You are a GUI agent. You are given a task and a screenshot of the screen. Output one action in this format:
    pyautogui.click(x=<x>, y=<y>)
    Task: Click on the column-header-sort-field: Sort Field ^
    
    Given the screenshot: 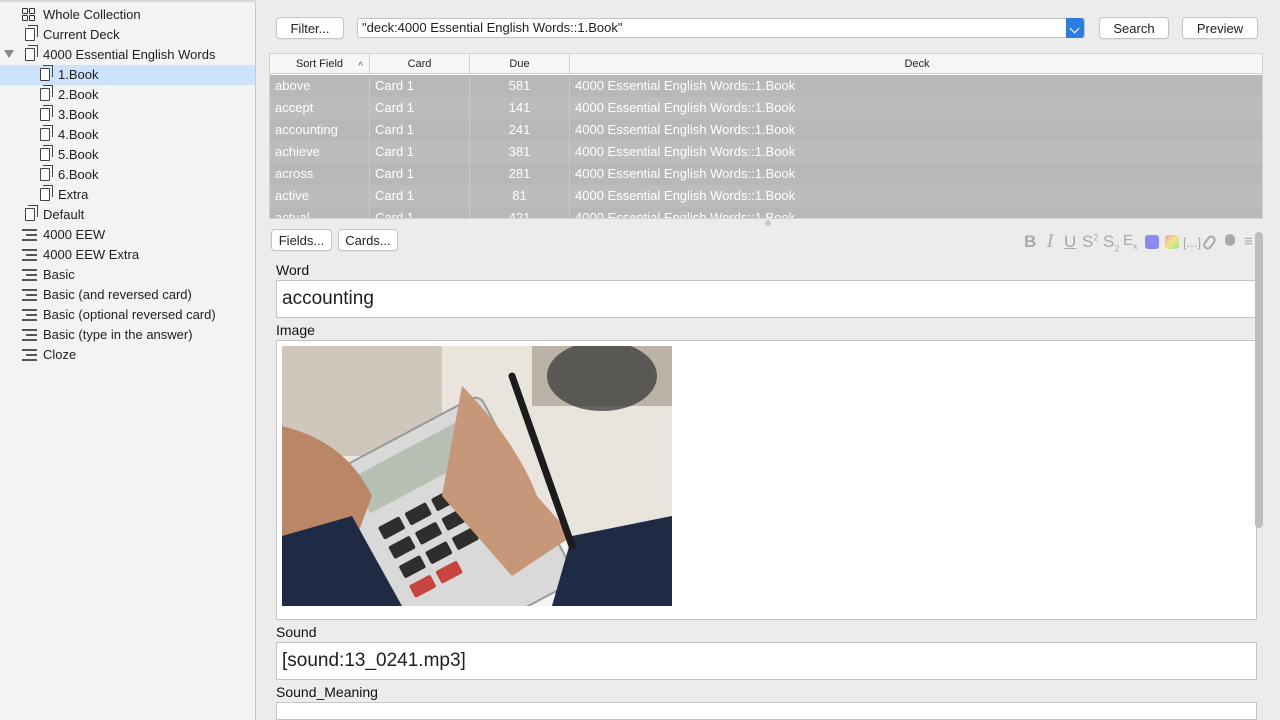 What is the action you would take?
    pyautogui.click(x=320, y=64)
    